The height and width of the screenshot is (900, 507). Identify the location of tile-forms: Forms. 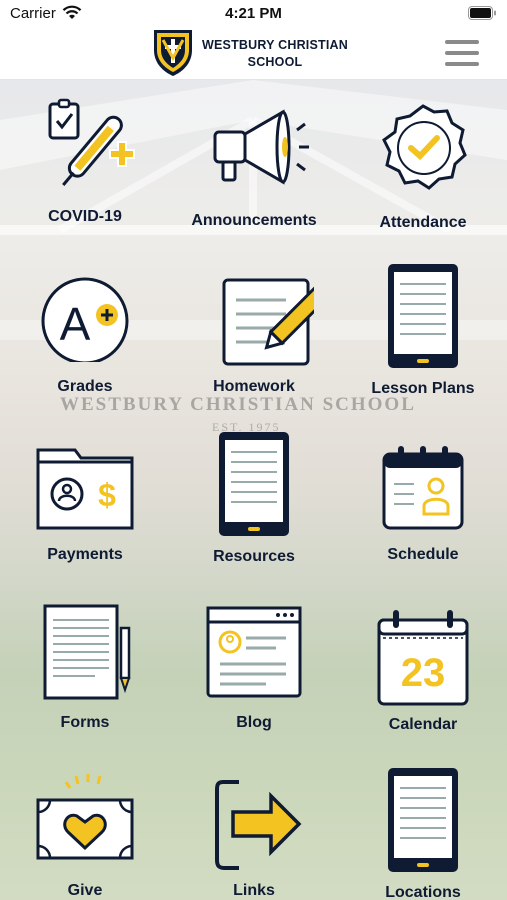
(85, 678).